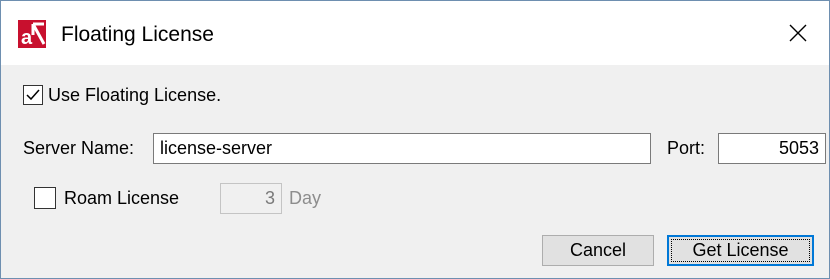 Image resolution: width=830 pixels, height=279 pixels. Describe the element at coordinates (27, 37) in the screenshot. I see `svg-text: a` at that location.